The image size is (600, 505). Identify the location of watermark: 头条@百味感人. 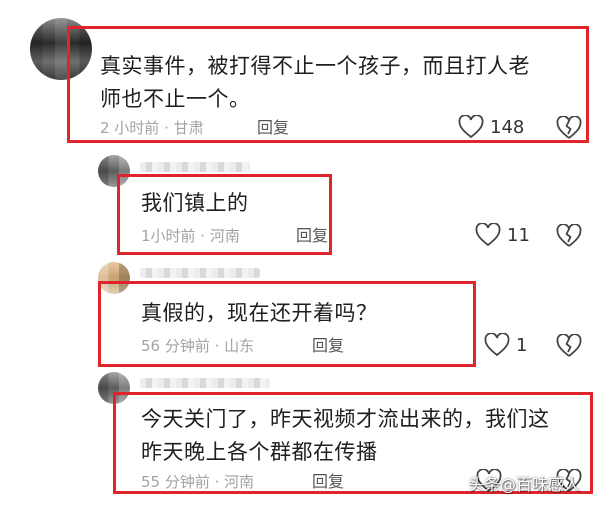
(523, 484).